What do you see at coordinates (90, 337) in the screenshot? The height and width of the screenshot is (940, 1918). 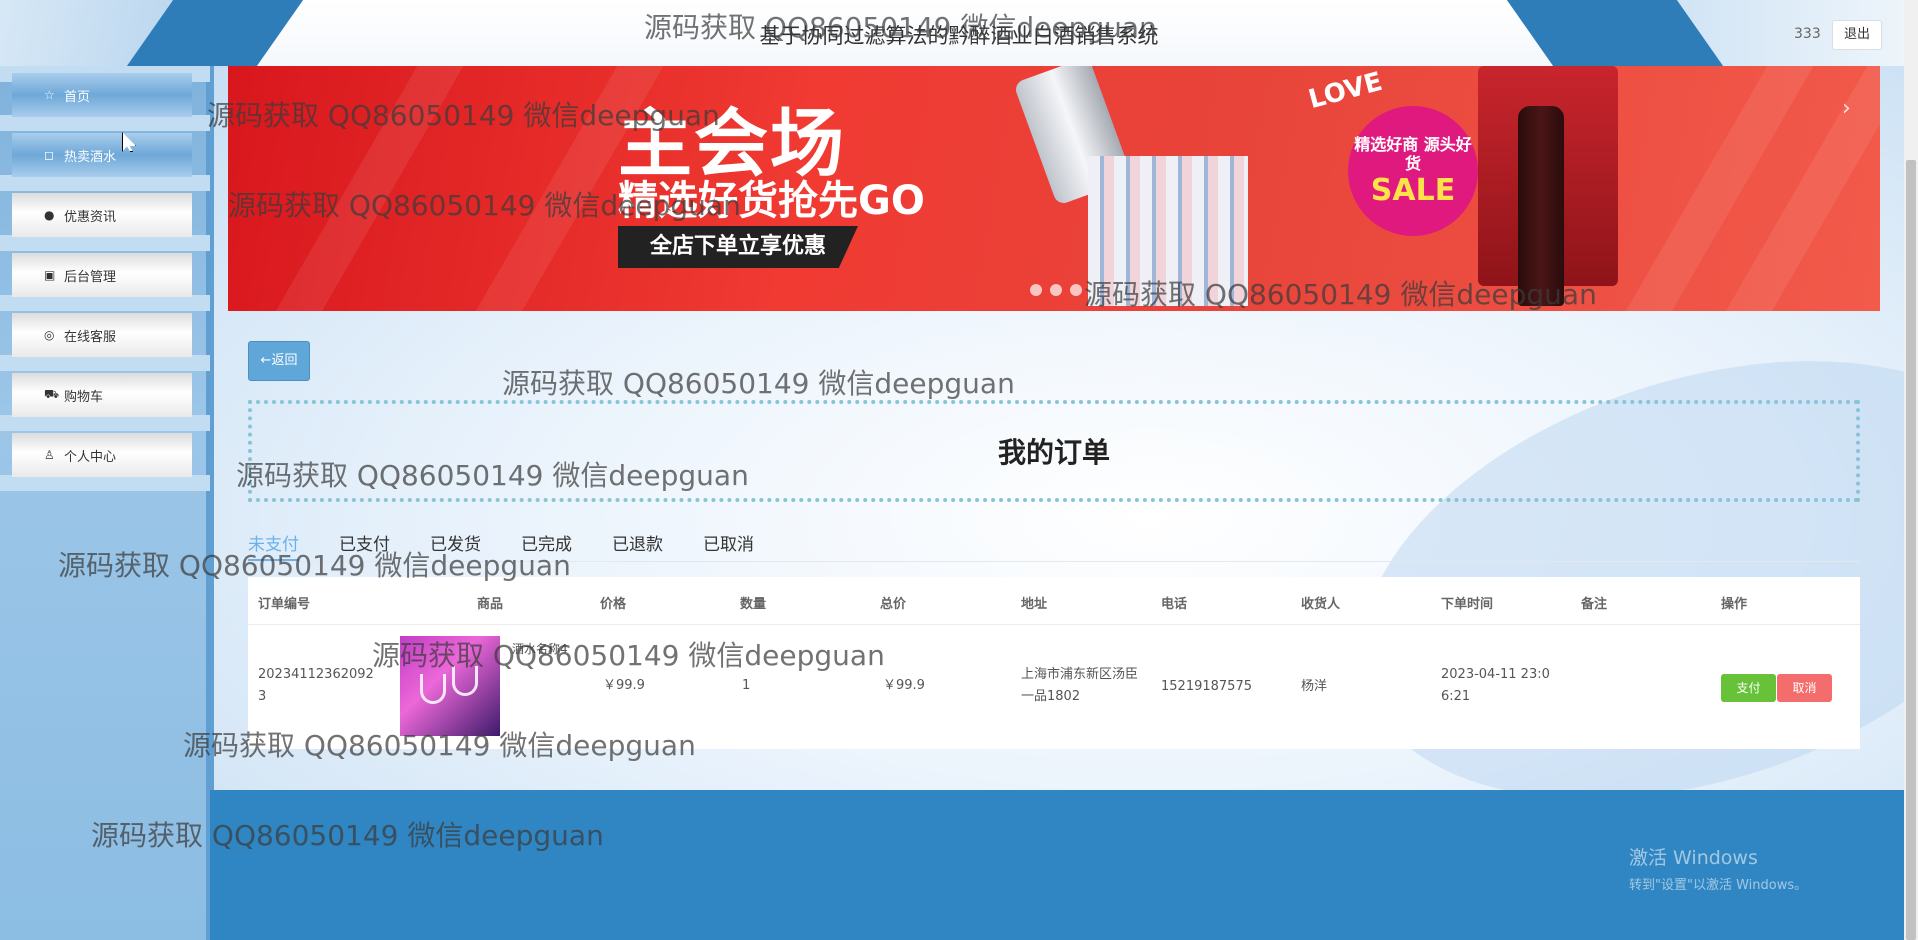 I see `sidebar-item-label: 在线客服` at bounding box center [90, 337].